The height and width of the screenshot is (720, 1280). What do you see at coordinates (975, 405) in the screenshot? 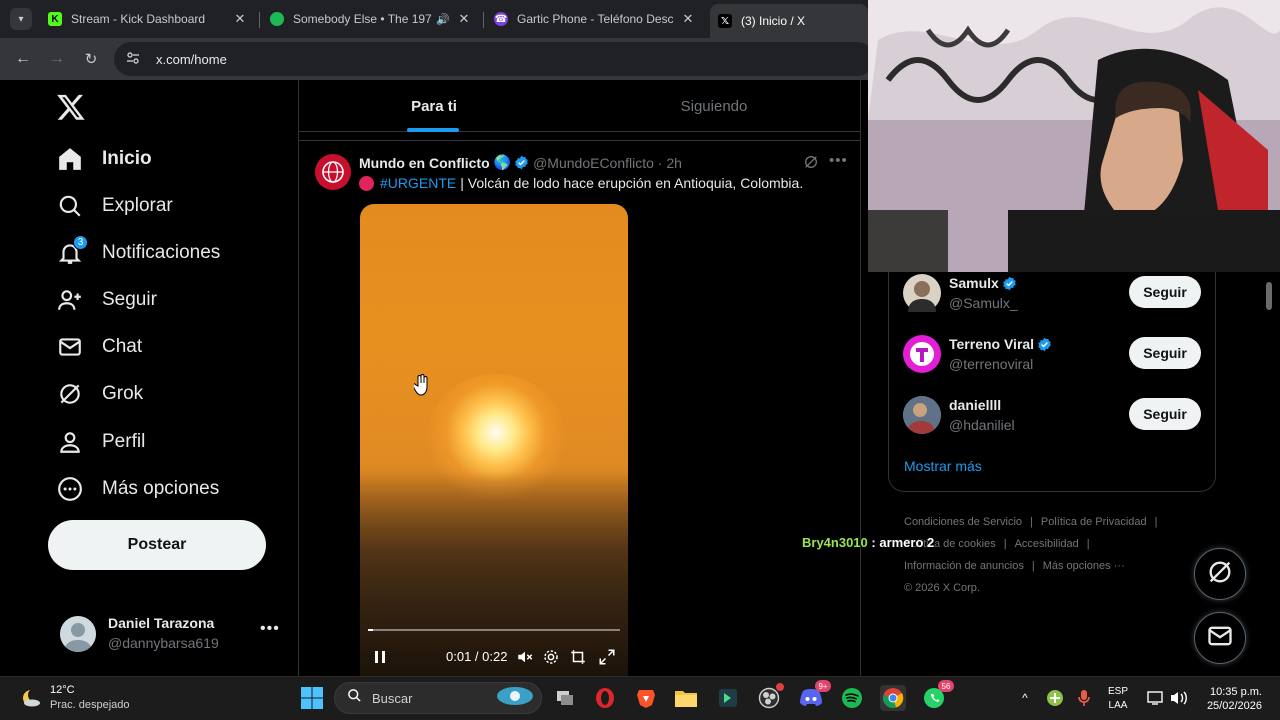
I see `suggestion-name: daniellll` at bounding box center [975, 405].